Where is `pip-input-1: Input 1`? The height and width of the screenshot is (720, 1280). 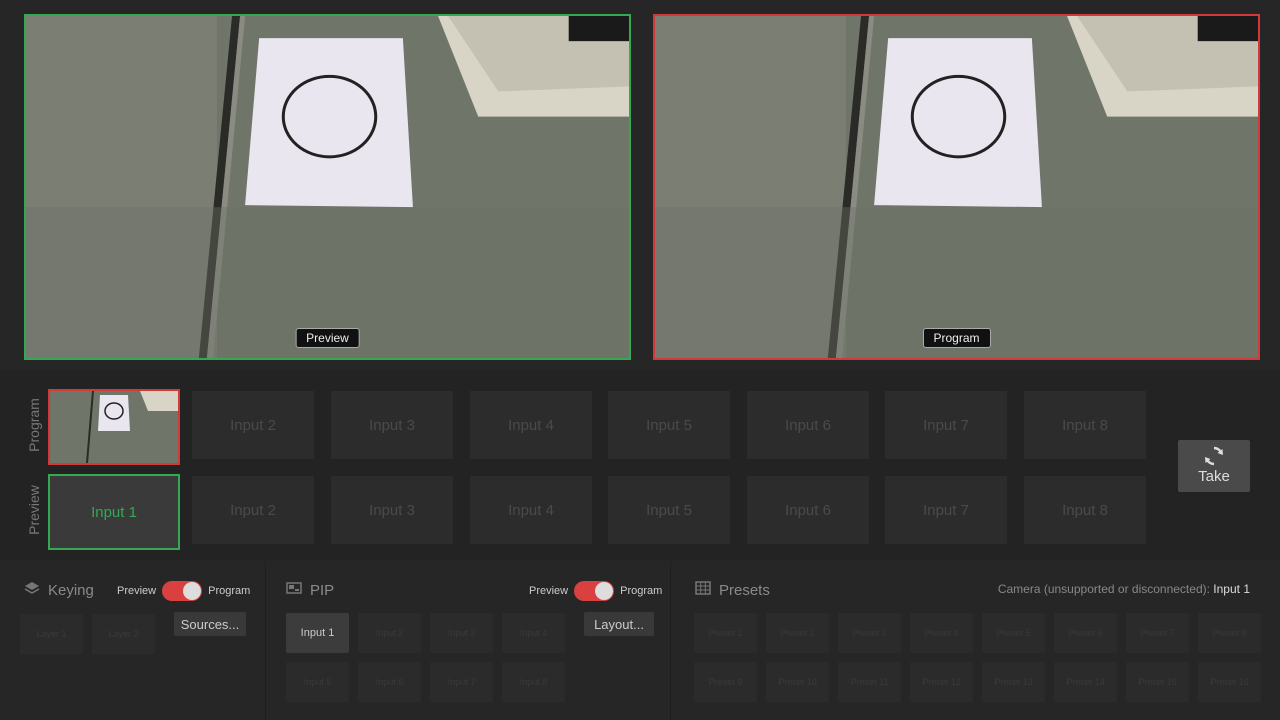
pip-input-1: Input 1 is located at coordinates (317, 633).